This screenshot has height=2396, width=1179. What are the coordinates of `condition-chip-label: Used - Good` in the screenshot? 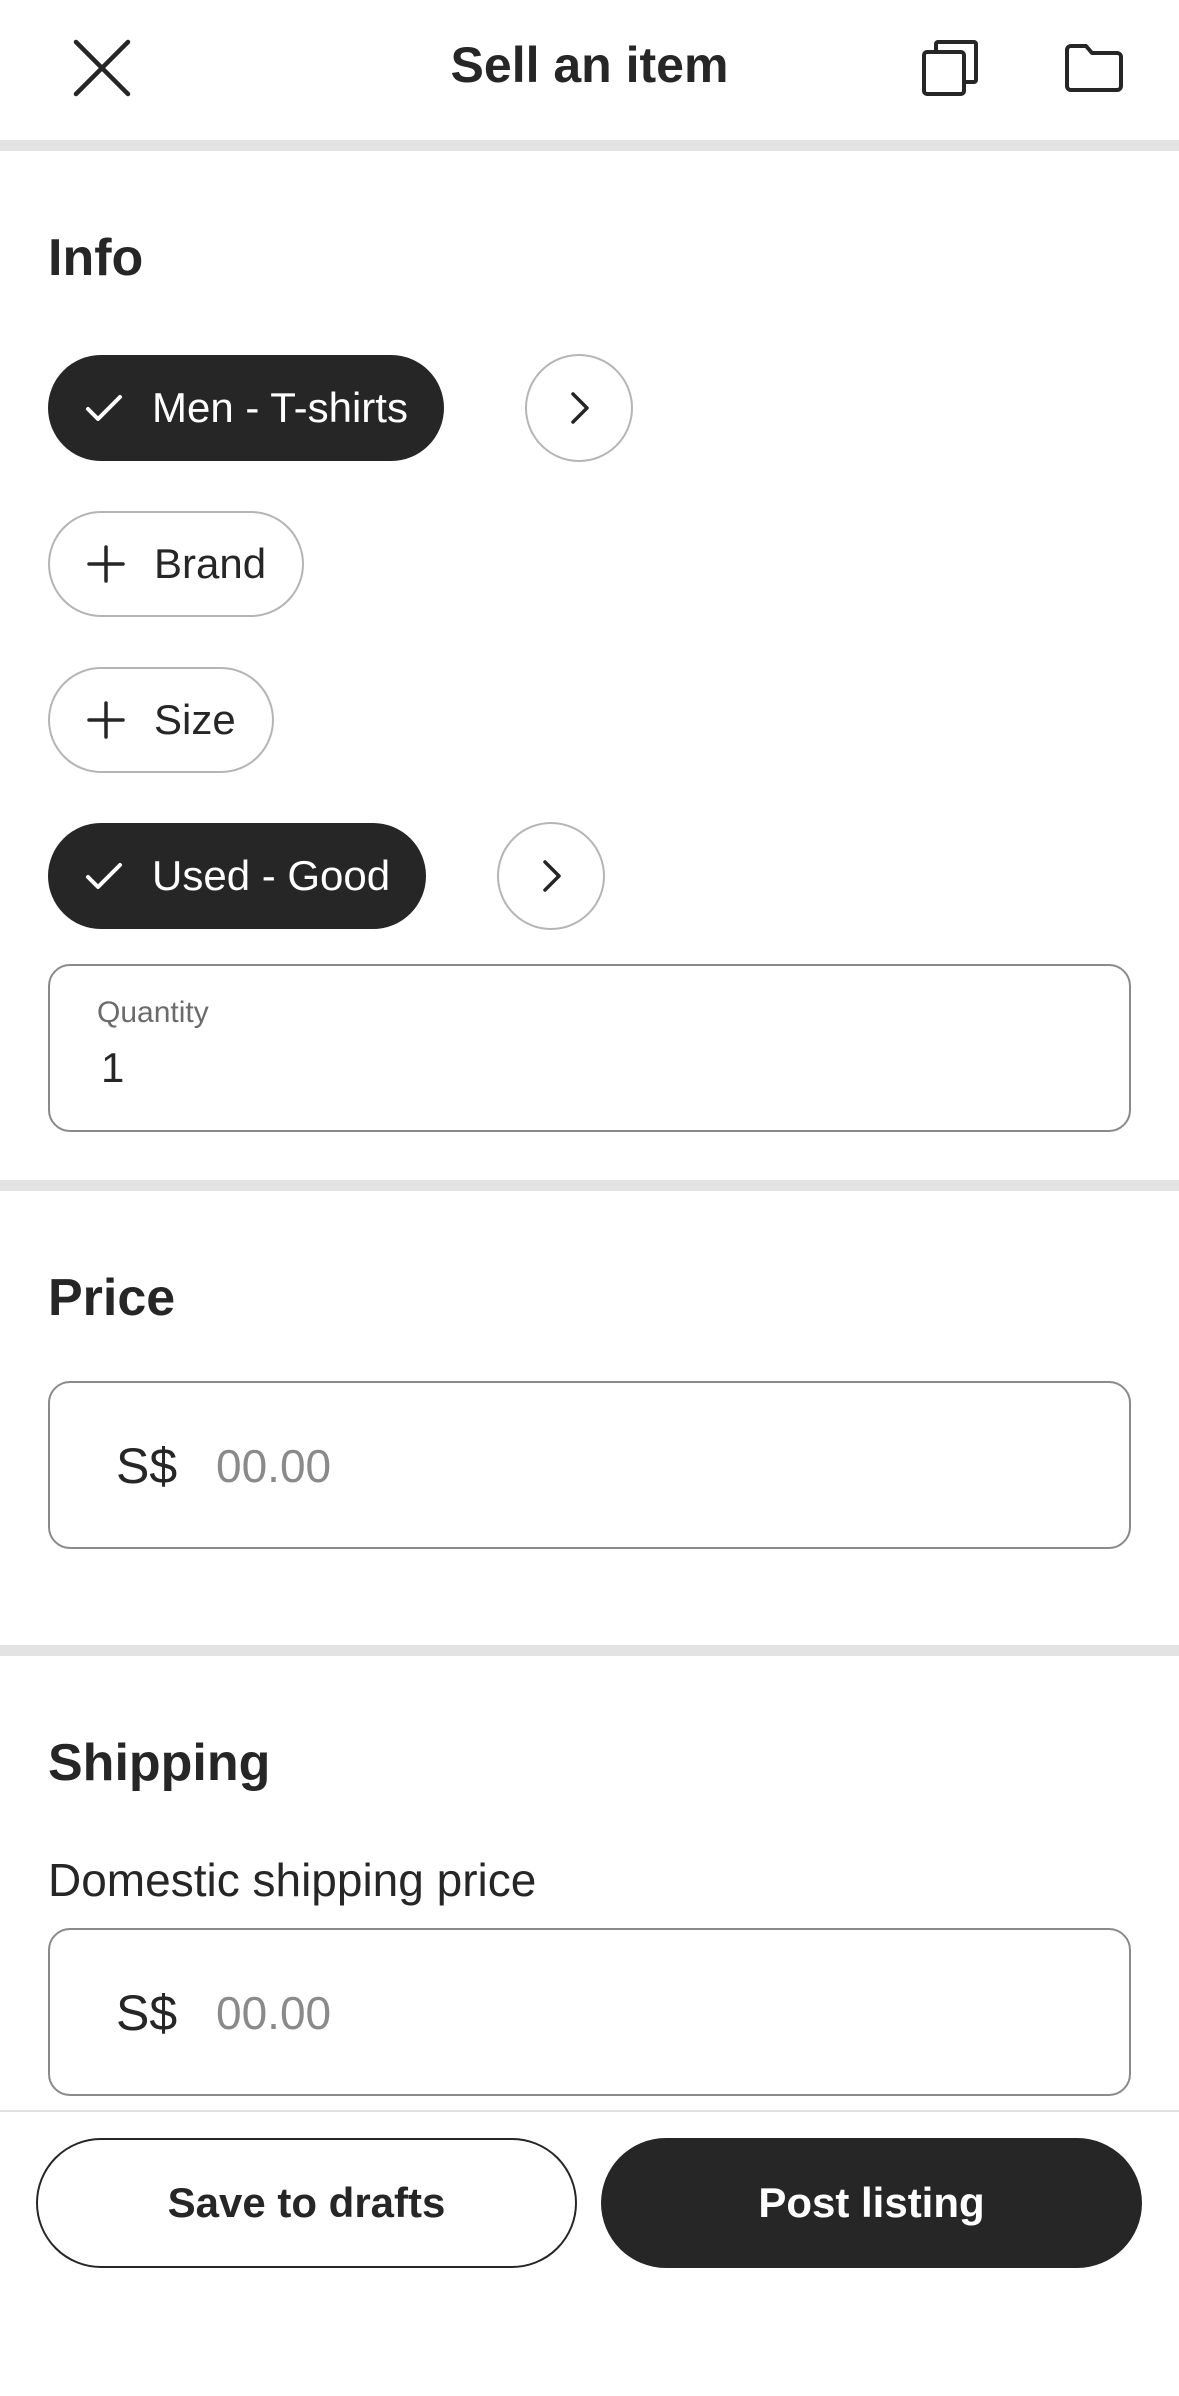 It's located at (271, 875).